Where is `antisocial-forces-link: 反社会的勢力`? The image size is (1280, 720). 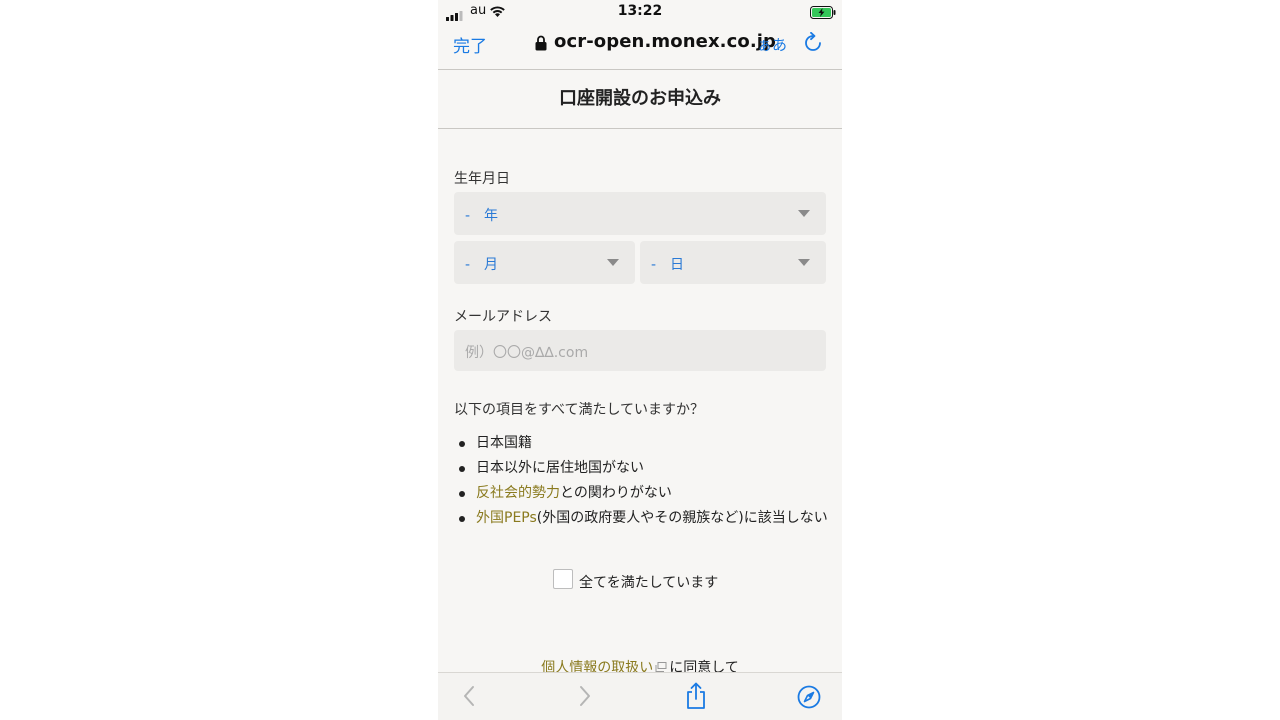
antisocial-forces-link: 反社会的勢力 is located at coordinates (518, 493).